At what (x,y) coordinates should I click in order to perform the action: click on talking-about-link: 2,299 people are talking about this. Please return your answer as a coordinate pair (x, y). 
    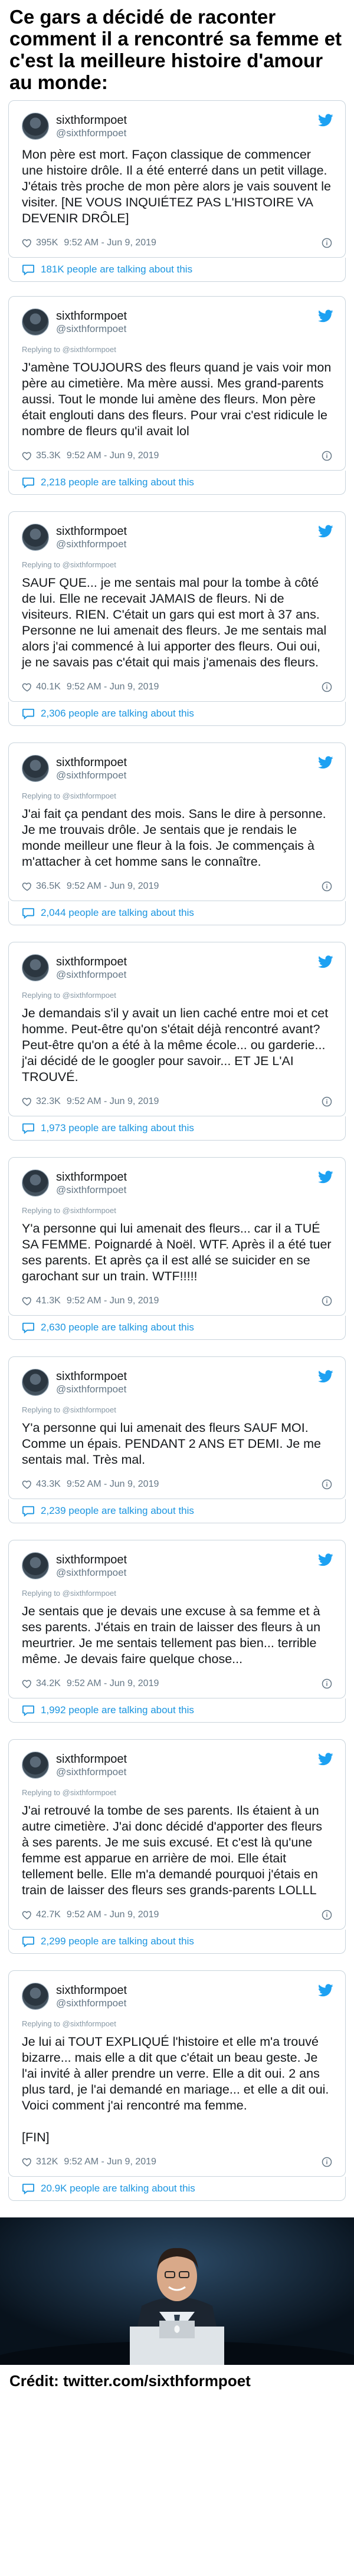
    Looking at the image, I should click on (177, 1942).